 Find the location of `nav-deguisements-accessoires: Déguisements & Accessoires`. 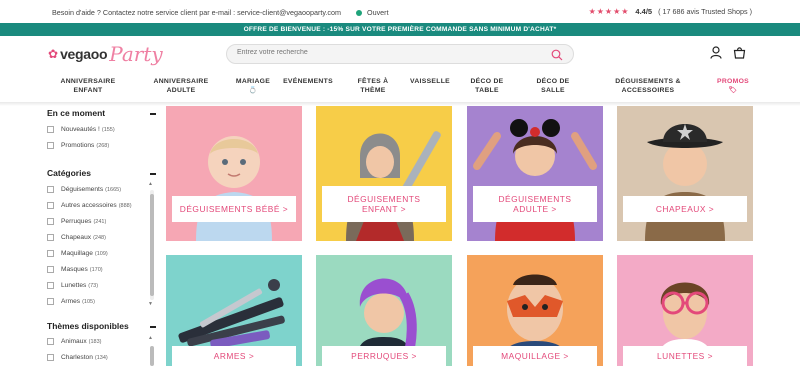

nav-deguisements-accessoires: Déguisements & Accessoires is located at coordinates (648, 86).